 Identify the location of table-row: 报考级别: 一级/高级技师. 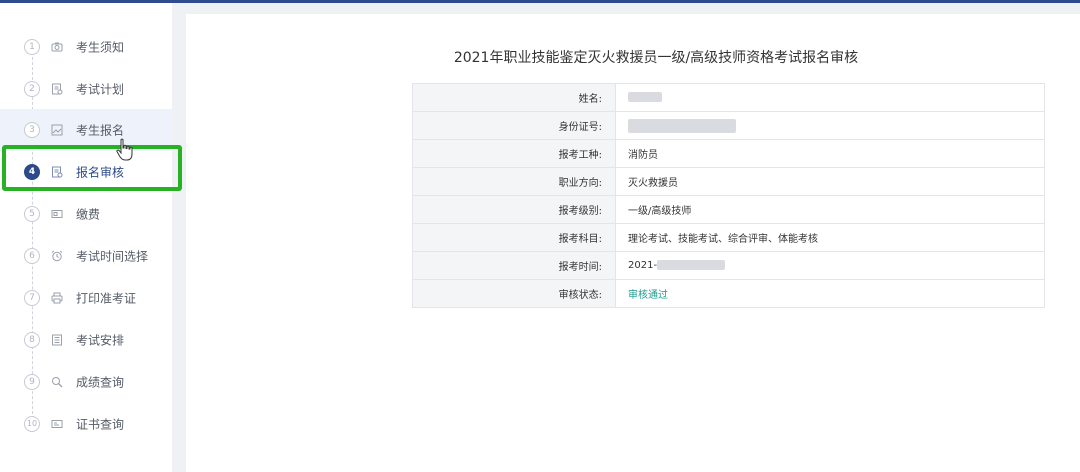
(728, 209).